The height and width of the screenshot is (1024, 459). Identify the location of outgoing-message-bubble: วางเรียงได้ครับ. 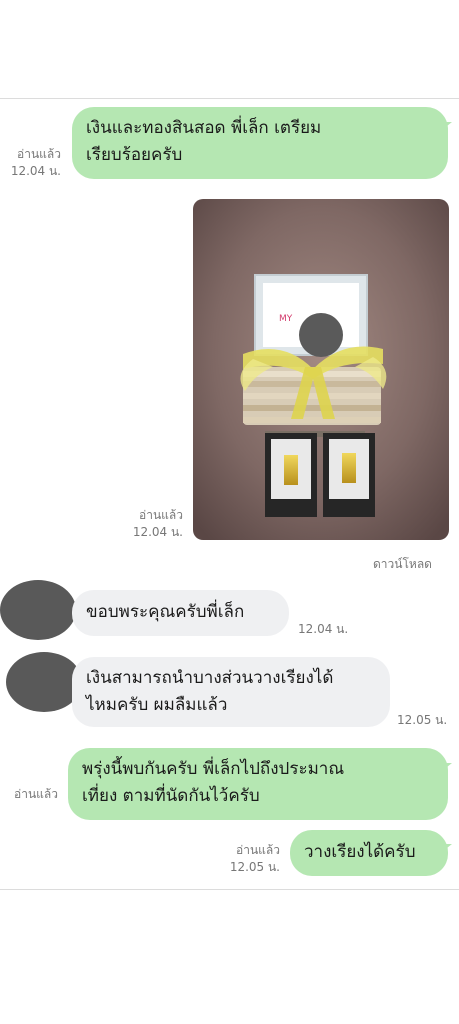
(369, 853).